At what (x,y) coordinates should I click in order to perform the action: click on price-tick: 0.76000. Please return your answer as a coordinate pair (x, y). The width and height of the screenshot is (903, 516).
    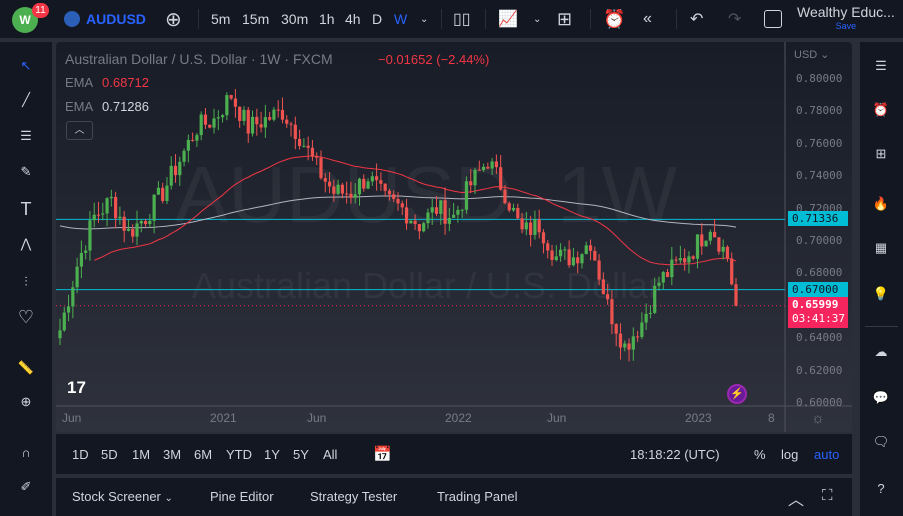
    Looking at the image, I should click on (819, 143).